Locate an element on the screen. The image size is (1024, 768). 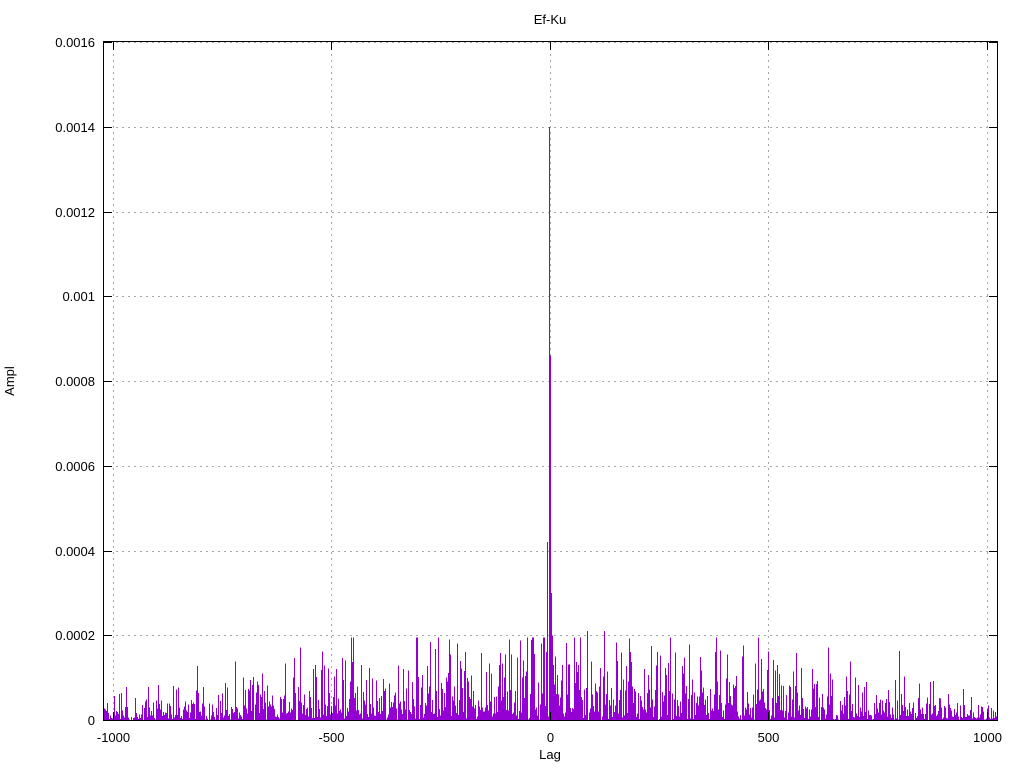
y-tick-label: 0.0002 is located at coordinates (75, 635).